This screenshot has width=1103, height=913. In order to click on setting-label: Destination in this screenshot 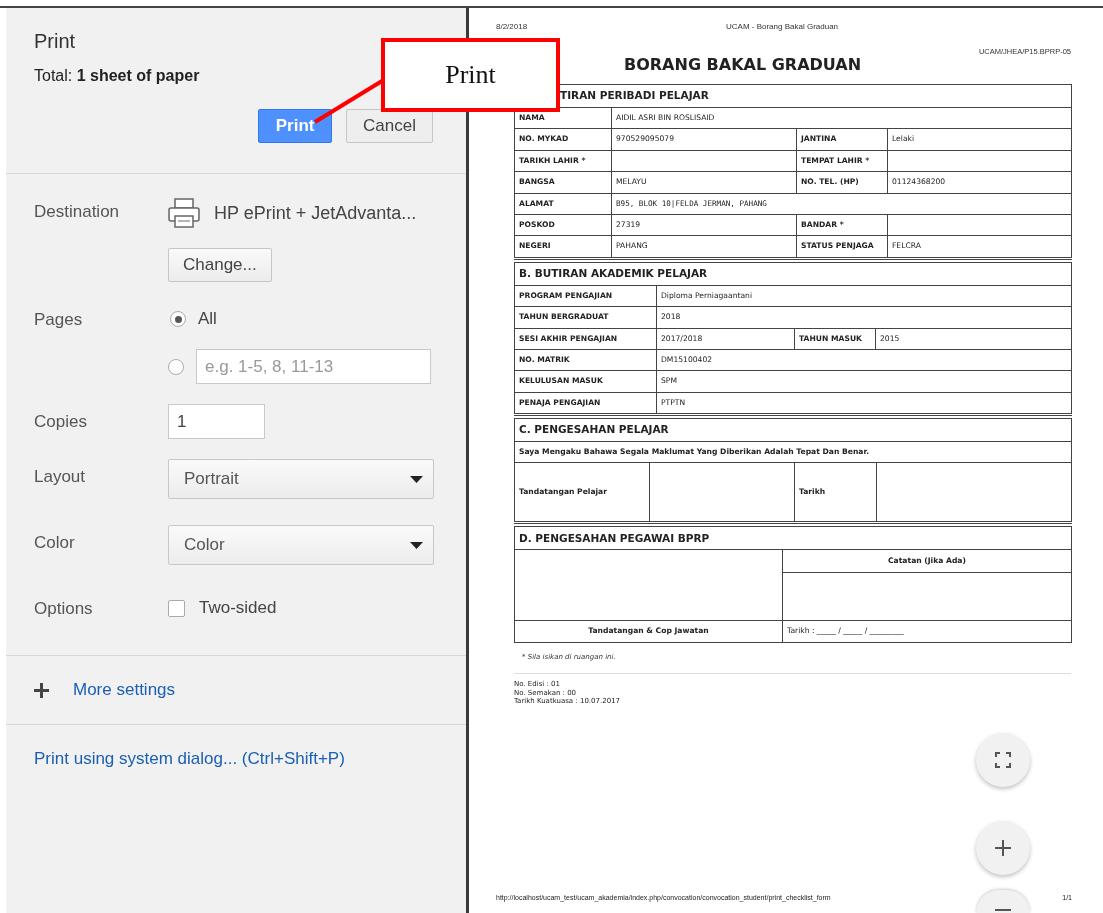, I will do `click(77, 211)`.